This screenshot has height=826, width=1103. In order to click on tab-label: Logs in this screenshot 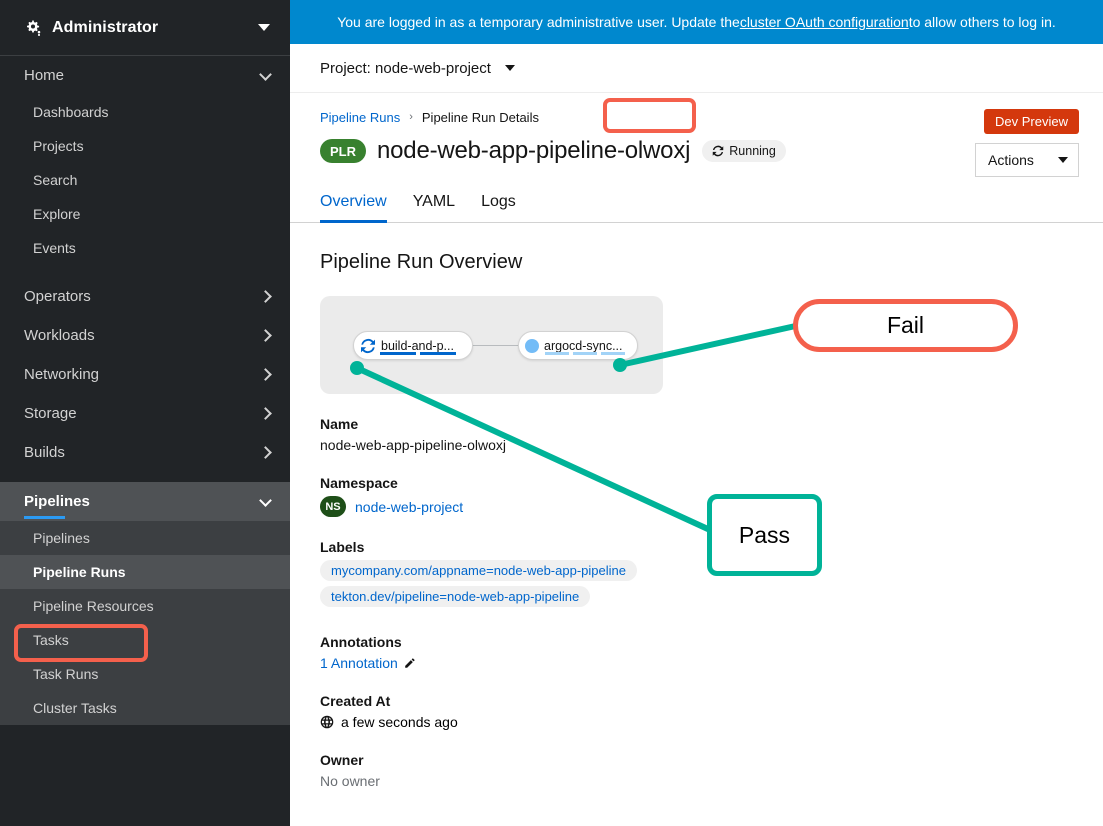, I will do `click(498, 201)`.